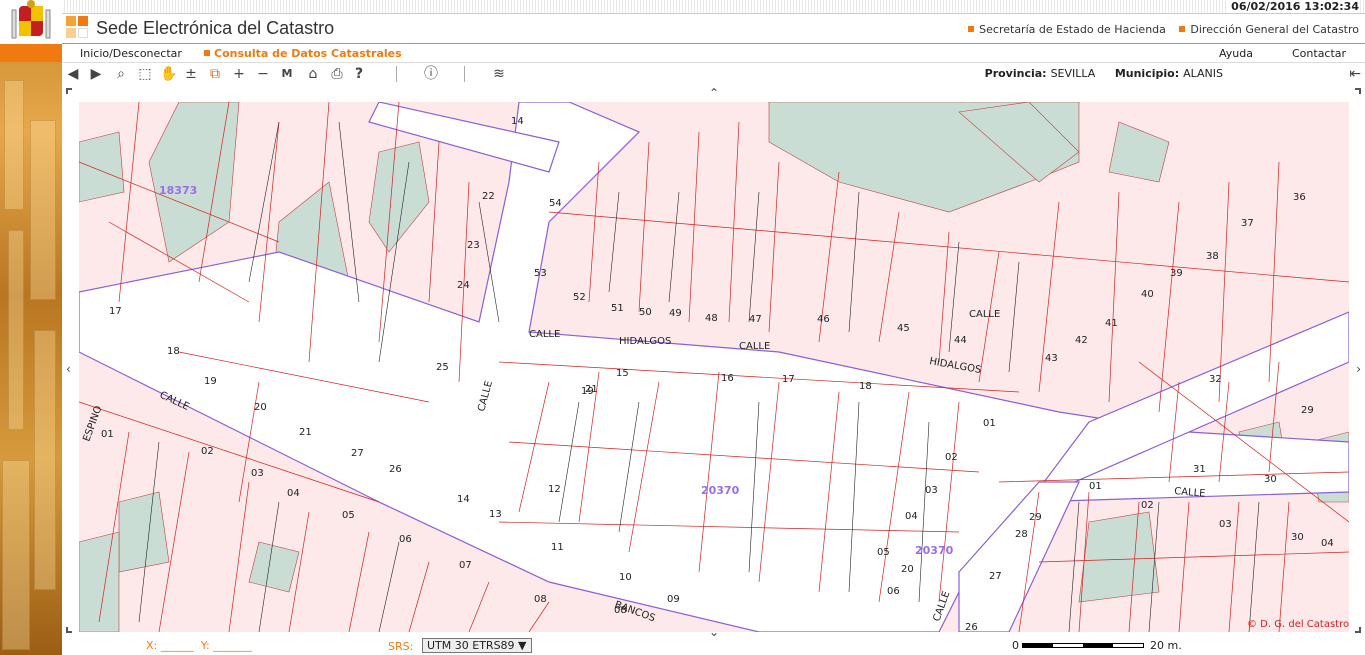 The width and height of the screenshot is (1365, 655). I want to click on forward-icon: ▶, so click(96, 74).